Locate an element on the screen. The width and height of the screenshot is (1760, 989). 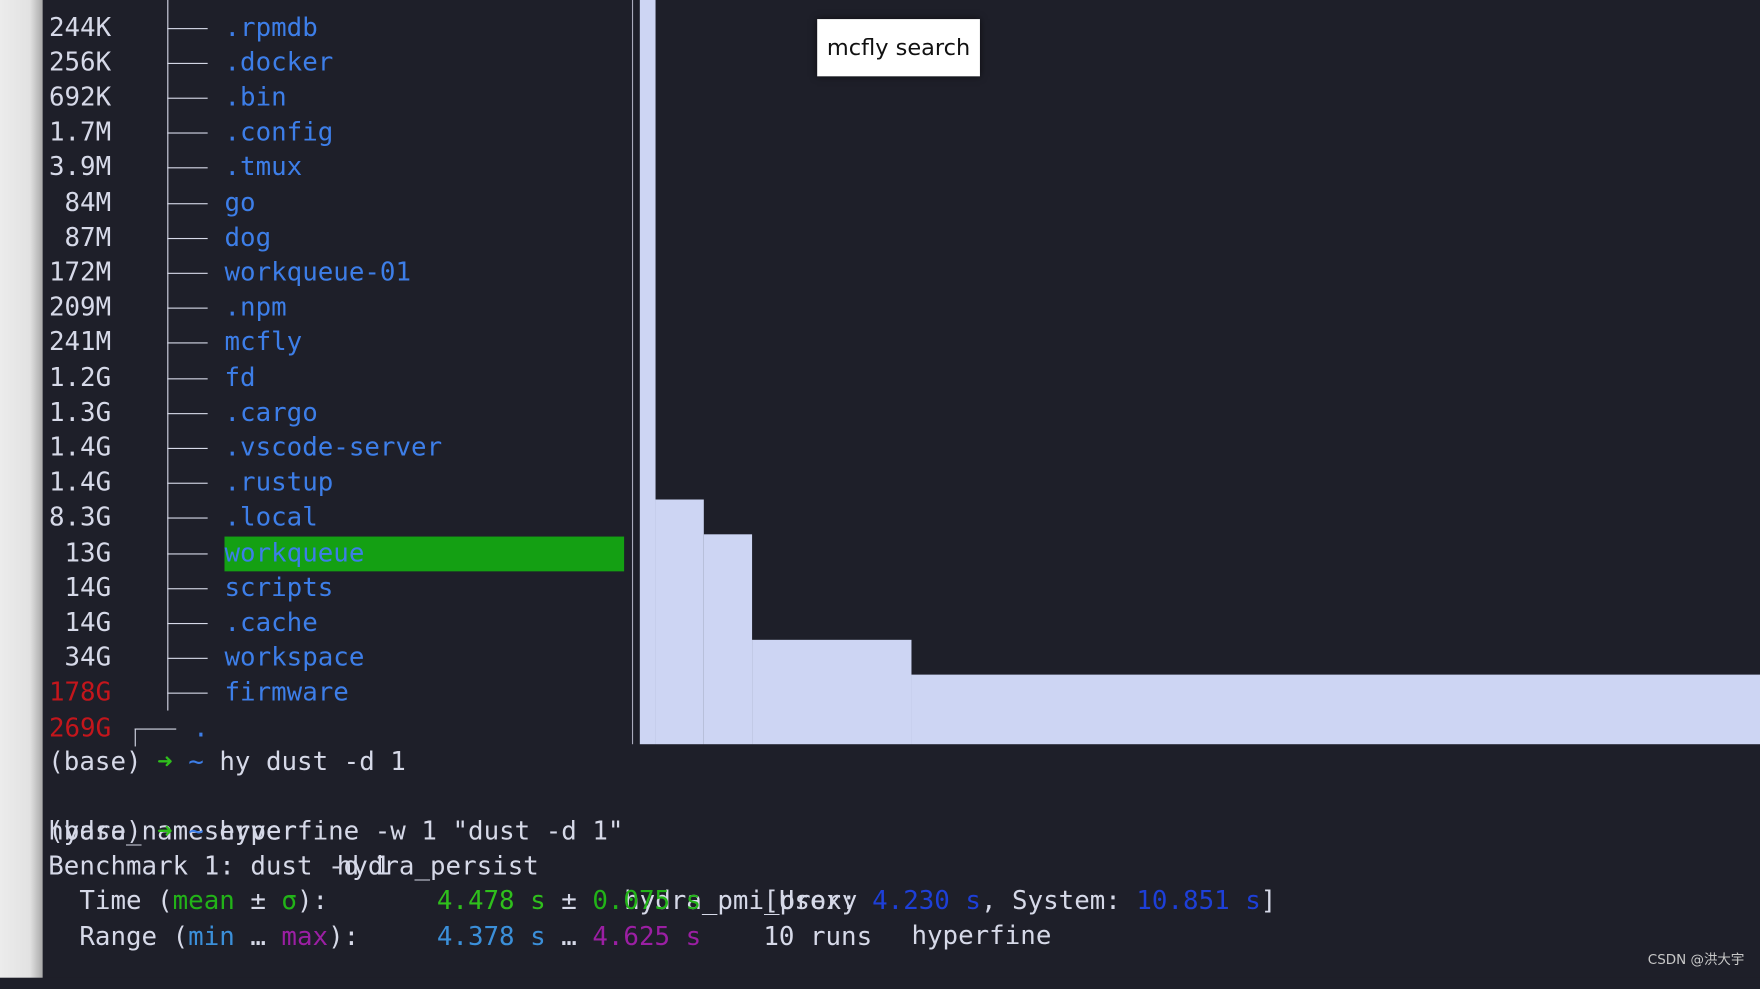
tree-row: 692K .bin is located at coordinates (314, 98).